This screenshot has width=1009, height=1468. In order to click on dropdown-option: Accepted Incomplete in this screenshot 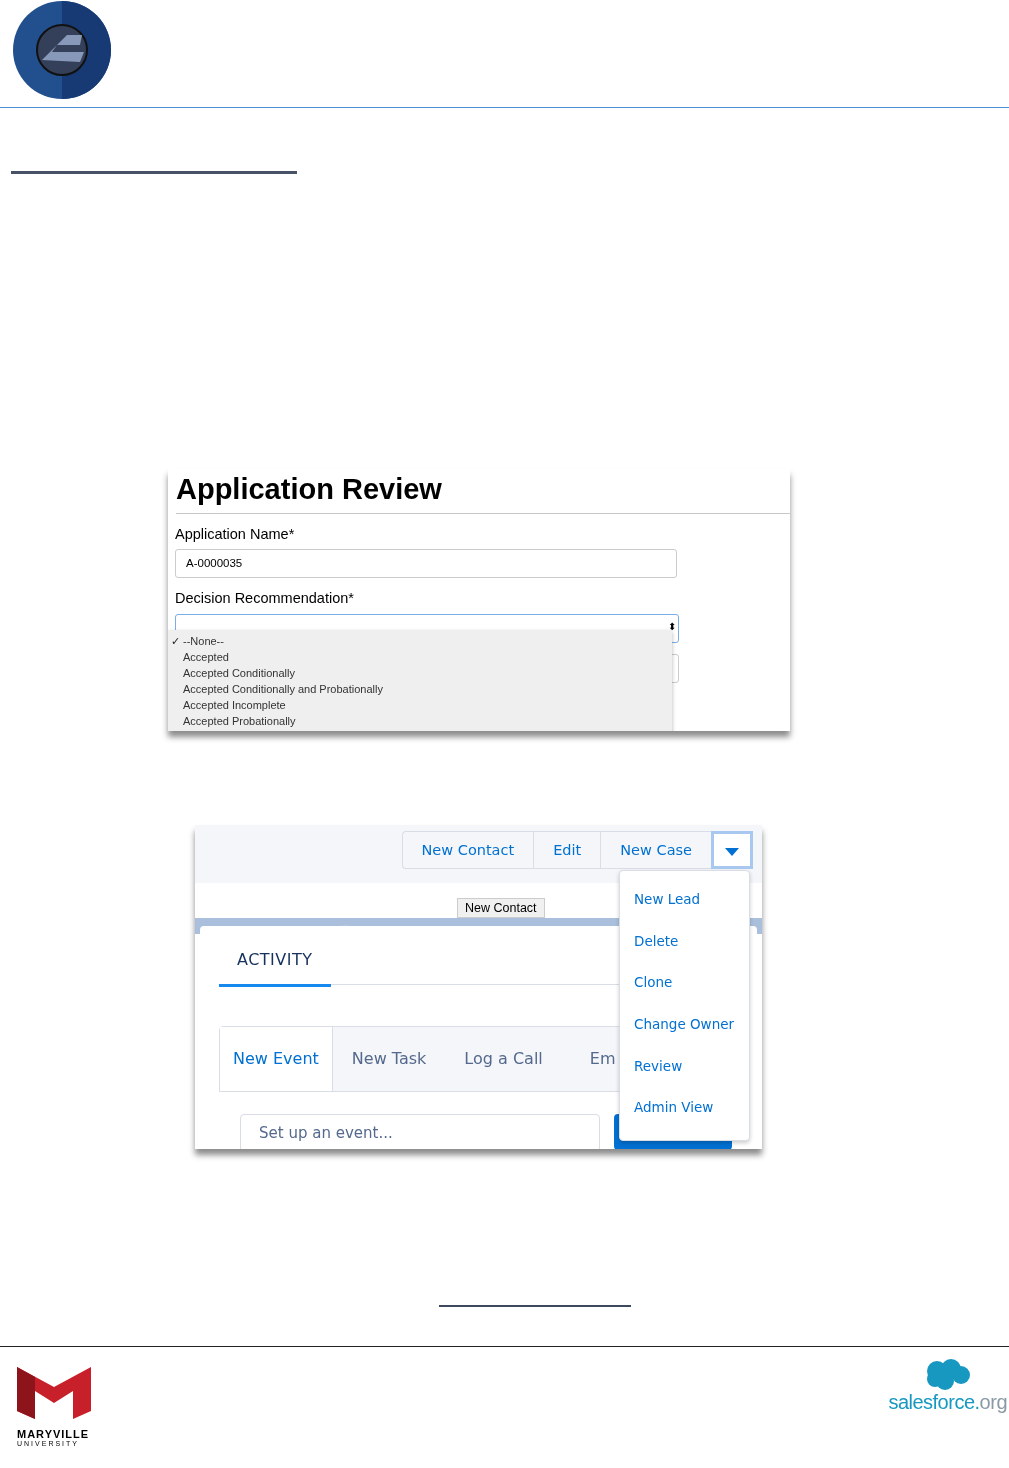, I will do `click(420, 705)`.